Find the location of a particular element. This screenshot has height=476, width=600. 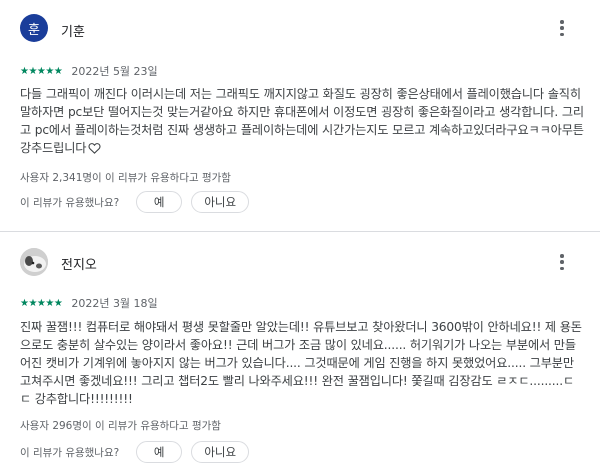

review-date: 2022년 3월 18일 is located at coordinates (114, 303).